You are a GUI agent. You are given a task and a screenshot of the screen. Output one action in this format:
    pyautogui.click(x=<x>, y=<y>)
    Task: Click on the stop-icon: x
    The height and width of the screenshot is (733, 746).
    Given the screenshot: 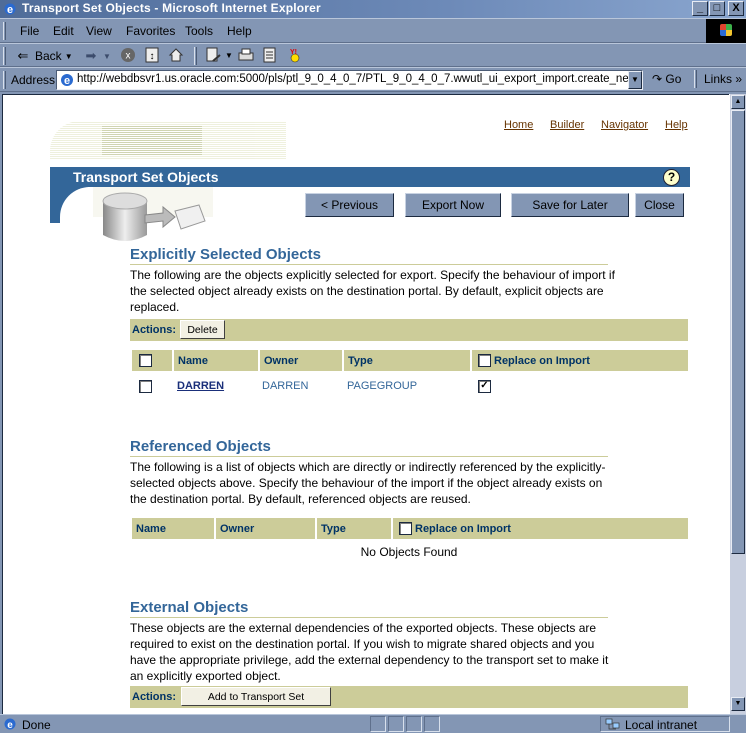 What is the action you would take?
    pyautogui.click(x=128, y=55)
    